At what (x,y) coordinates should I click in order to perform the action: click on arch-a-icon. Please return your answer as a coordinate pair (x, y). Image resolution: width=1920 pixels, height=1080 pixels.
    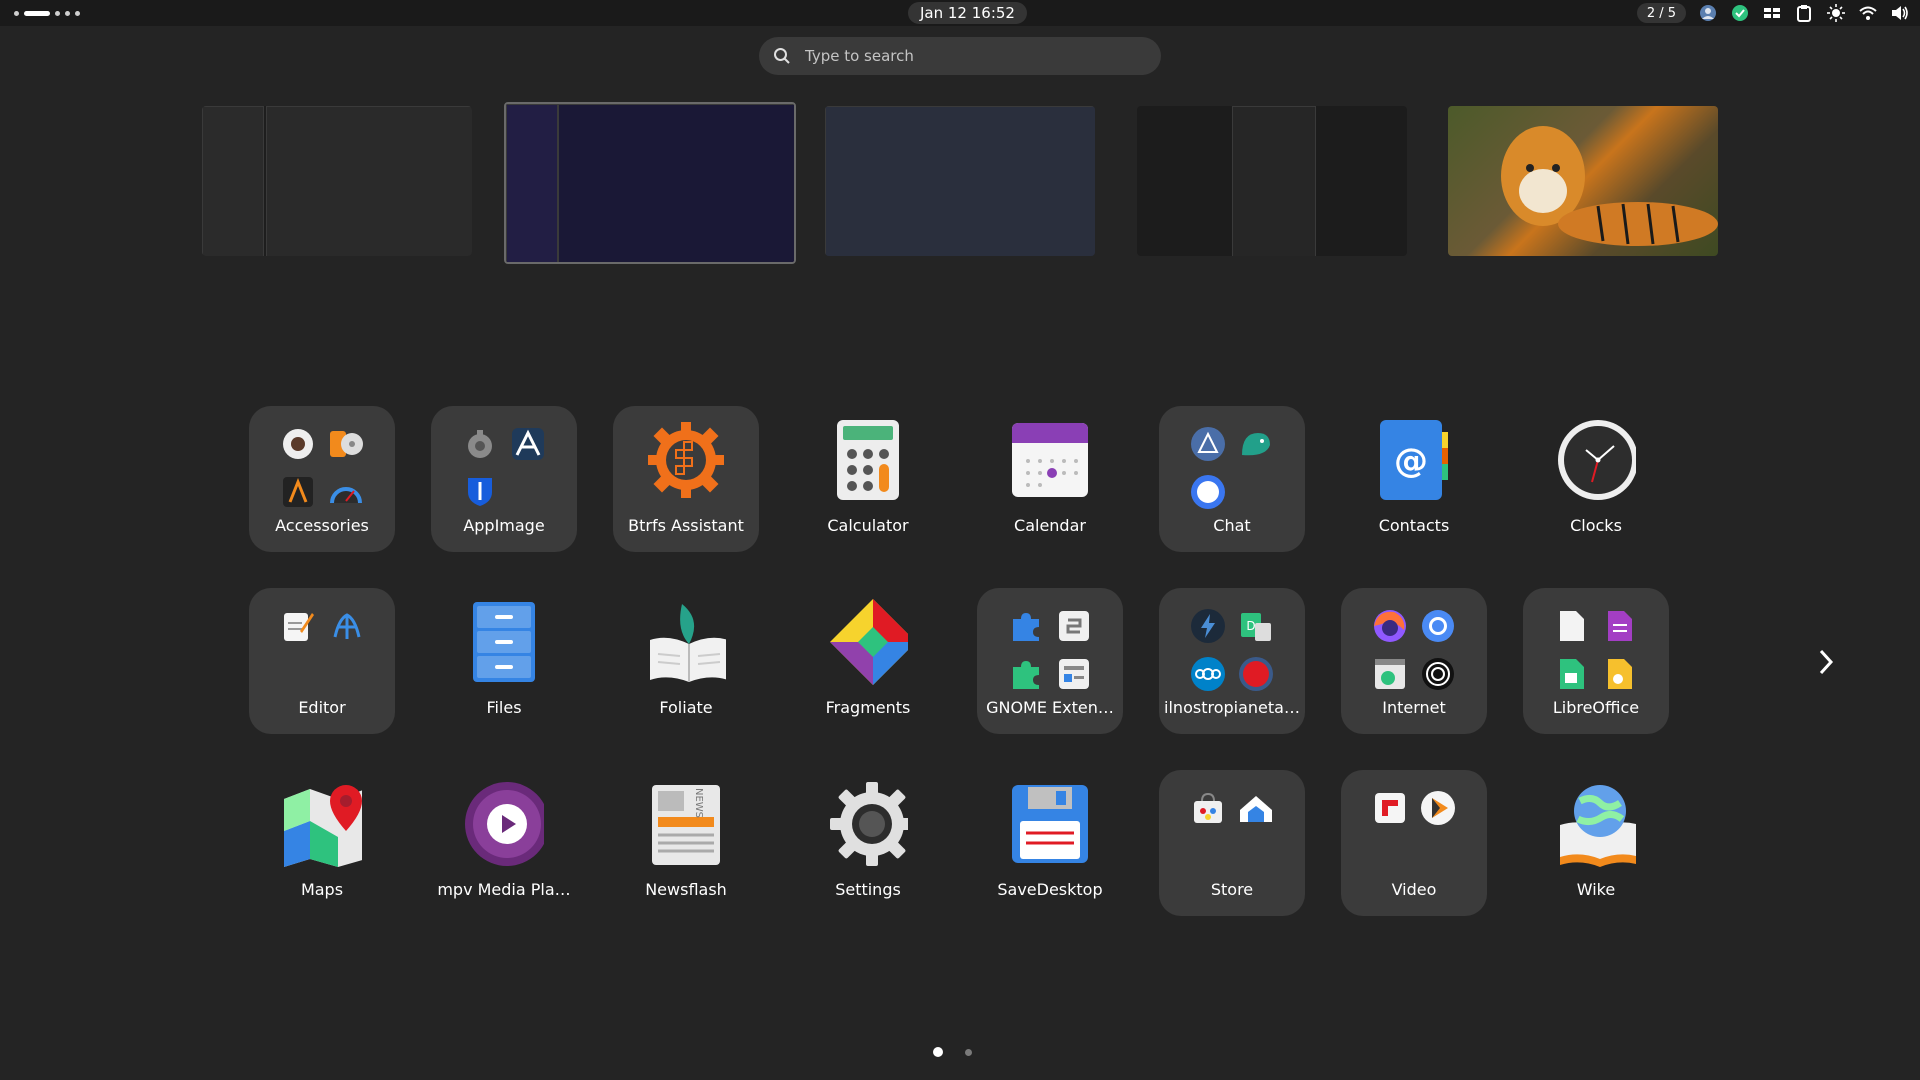
    Looking at the image, I should click on (528, 444).